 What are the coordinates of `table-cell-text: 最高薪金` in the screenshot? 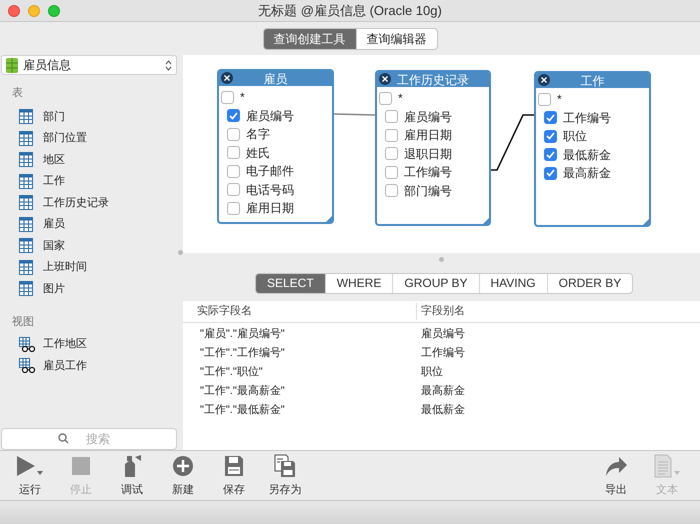 It's located at (443, 392).